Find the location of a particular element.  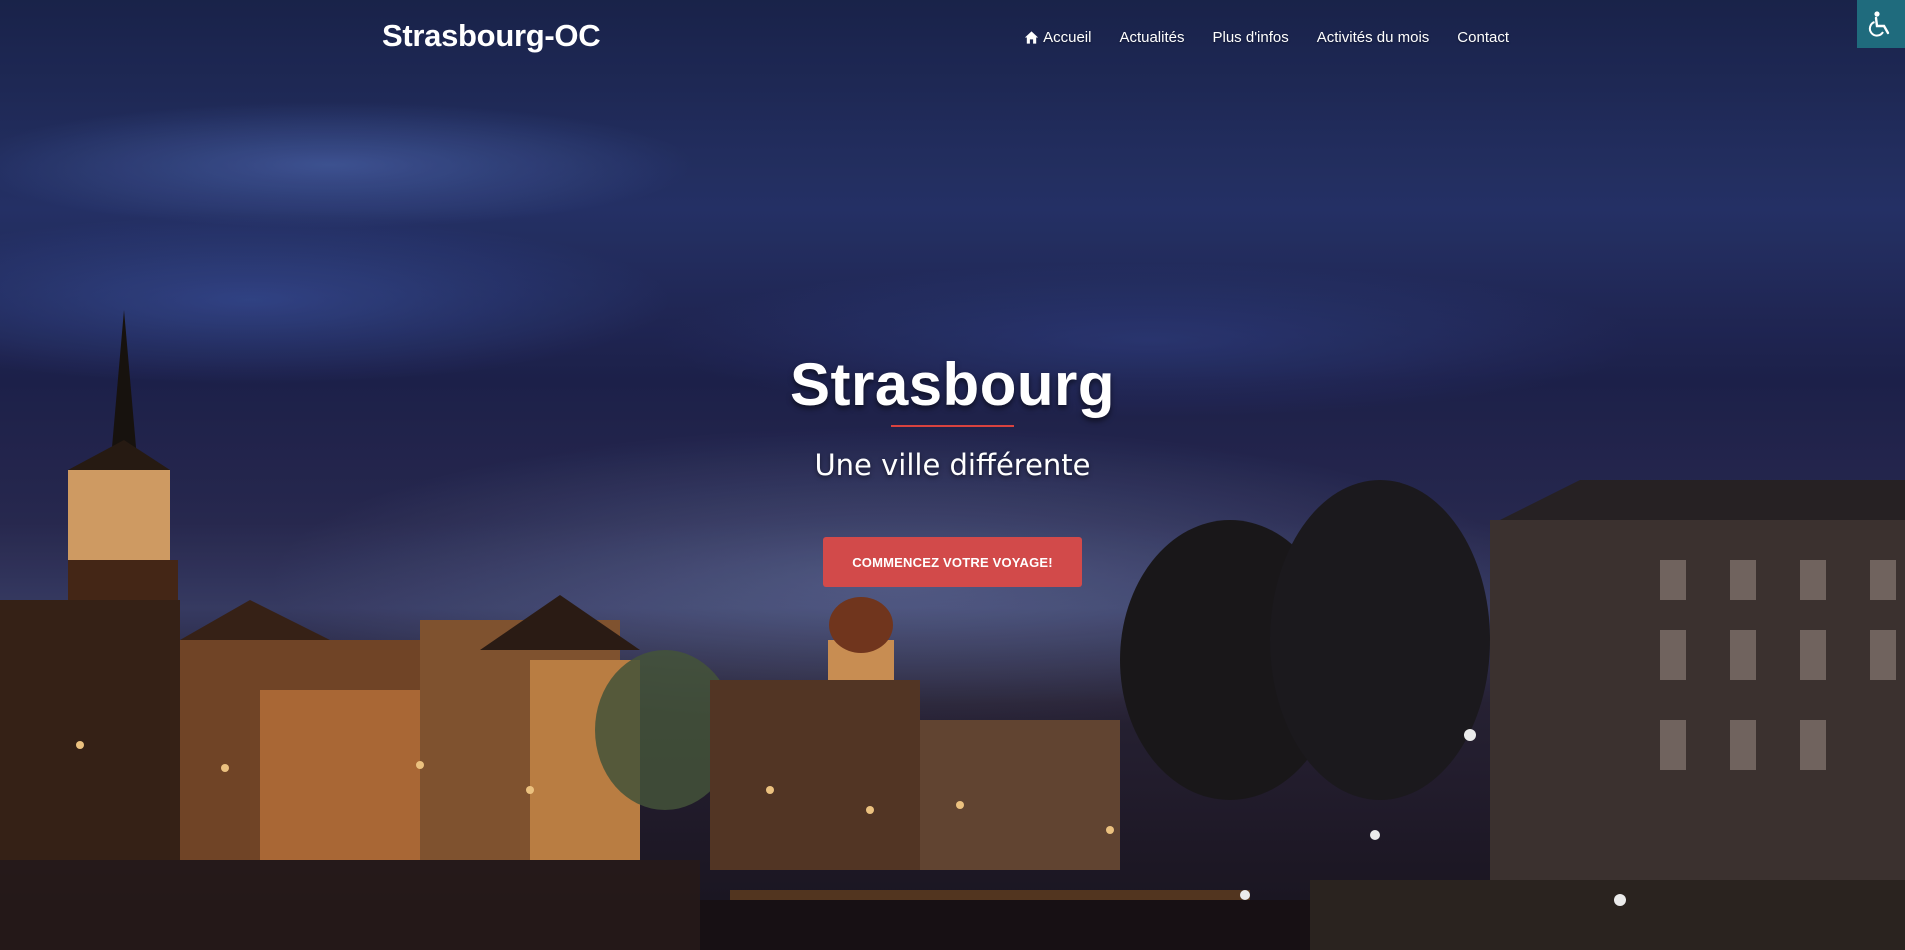

hero-title: Strasbourg is located at coordinates (952, 384).